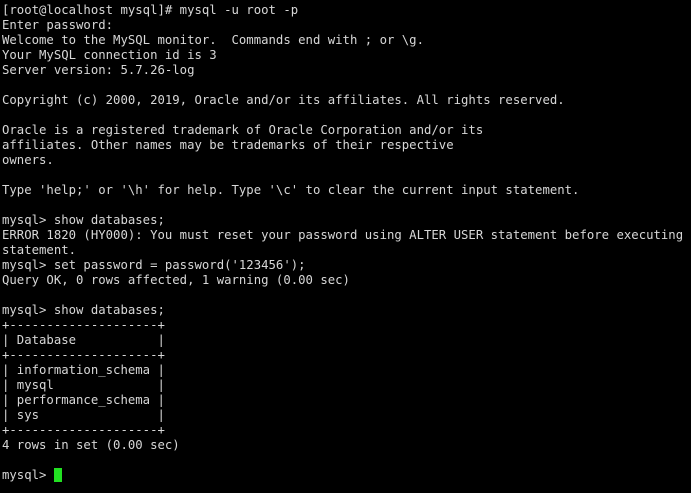  I want to click on terminal-line: Server version: 5.7.26-log, so click(98, 70).